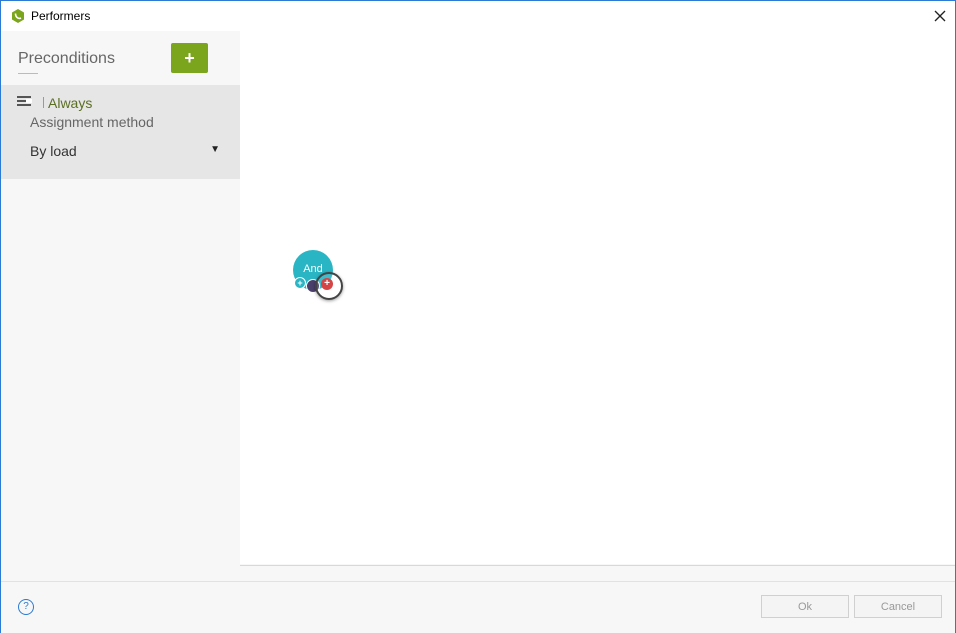 The image size is (956, 633). What do you see at coordinates (61, 16) in the screenshot?
I see `window-title: Performers` at bounding box center [61, 16].